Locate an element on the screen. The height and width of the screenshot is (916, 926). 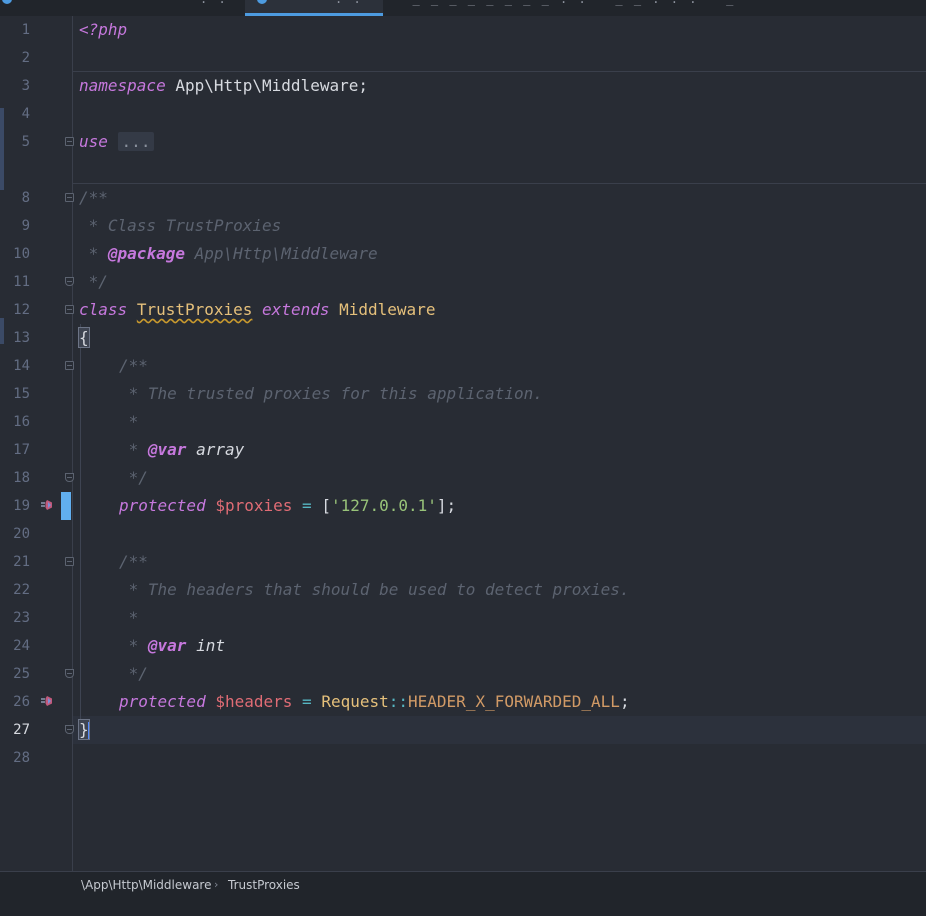
line-number: 1 is located at coordinates (15, 30).